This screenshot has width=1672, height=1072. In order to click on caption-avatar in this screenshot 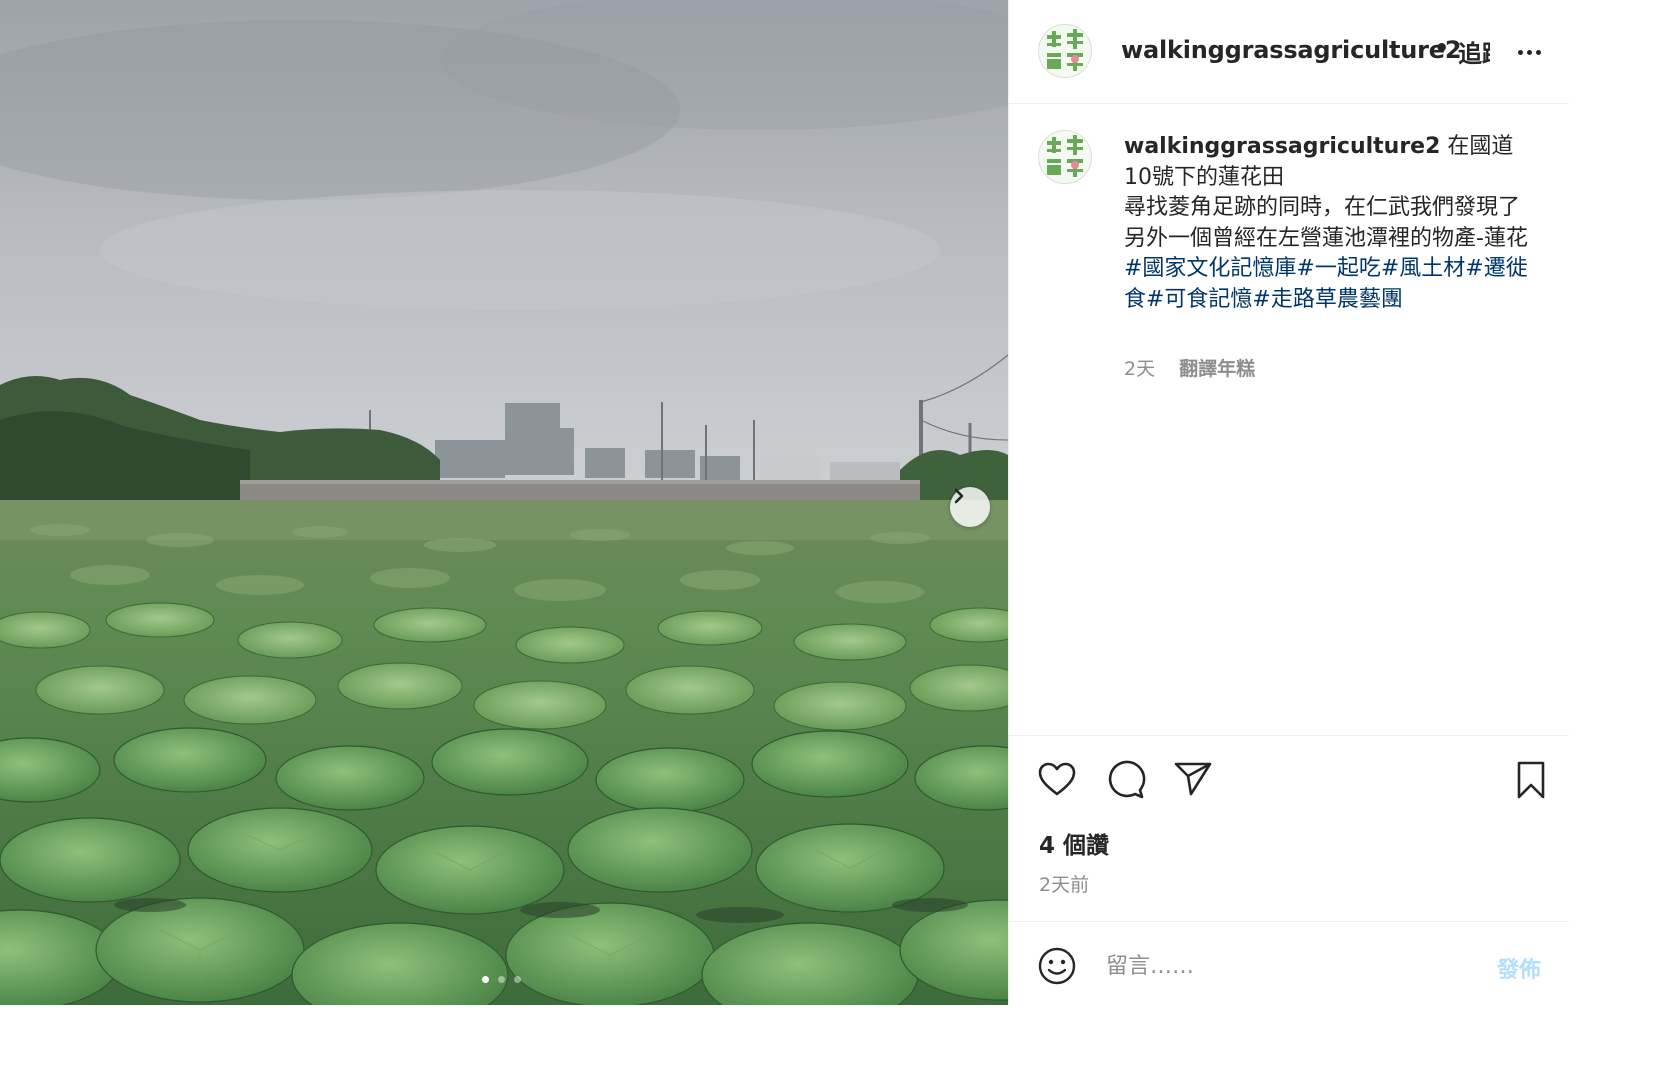, I will do `click(1065, 157)`.